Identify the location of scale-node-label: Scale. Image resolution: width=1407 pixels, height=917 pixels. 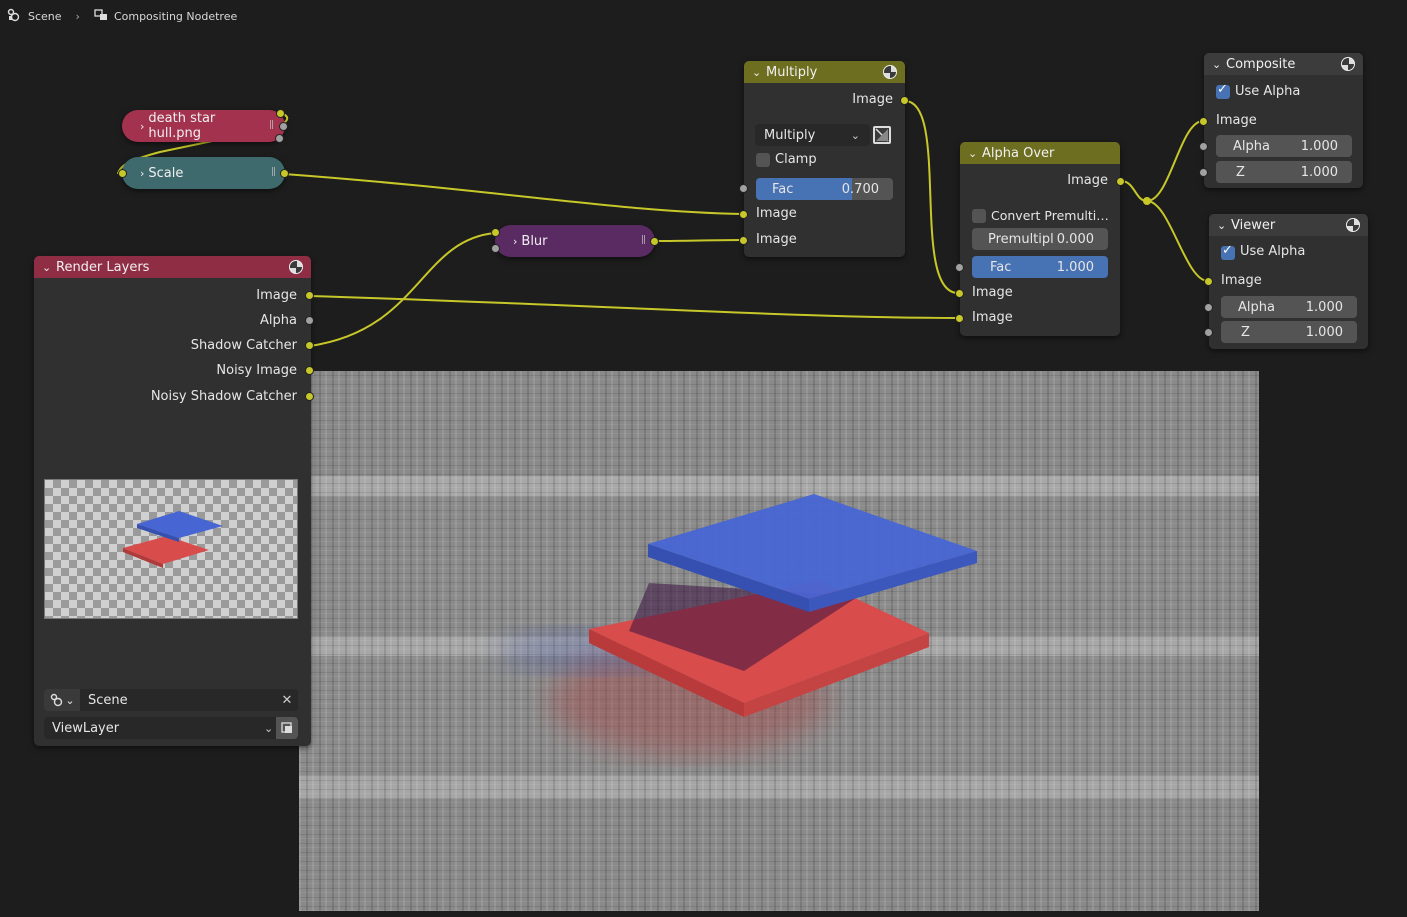
(166, 173).